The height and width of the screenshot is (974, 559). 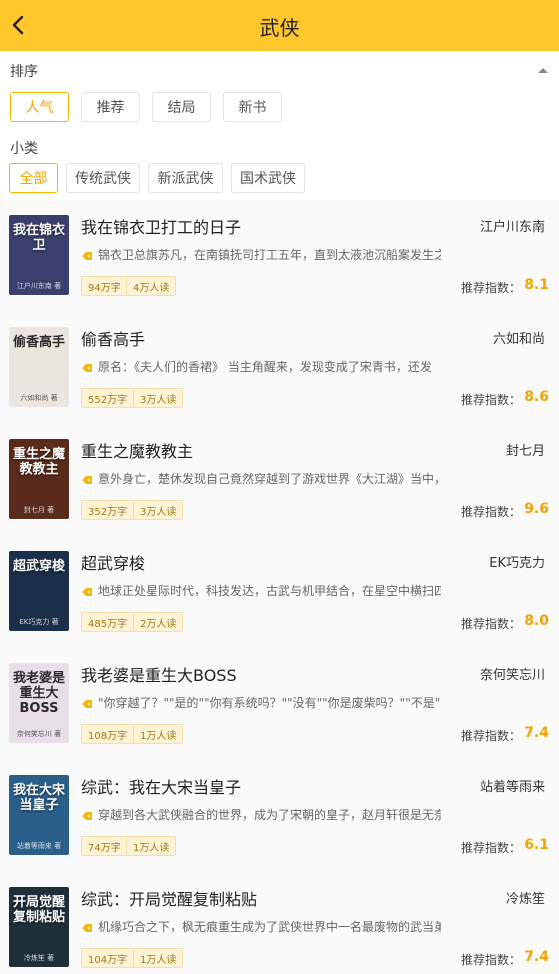 What do you see at coordinates (108, 510) in the screenshot?
I see `word-count-badge: 352万字` at bounding box center [108, 510].